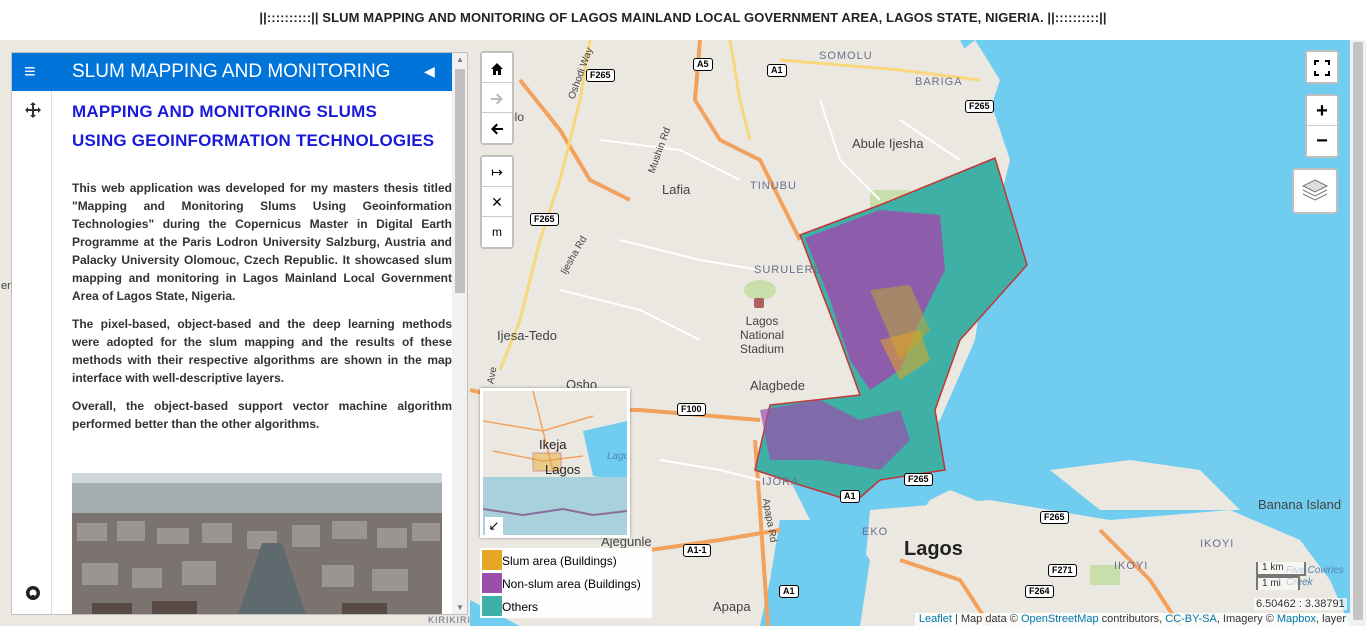 The image size is (1366, 626). What do you see at coordinates (459, 333) in the screenshot?
I see `sidebar-scrollbar: ▲ ▼` at bounding box center [459, 333].